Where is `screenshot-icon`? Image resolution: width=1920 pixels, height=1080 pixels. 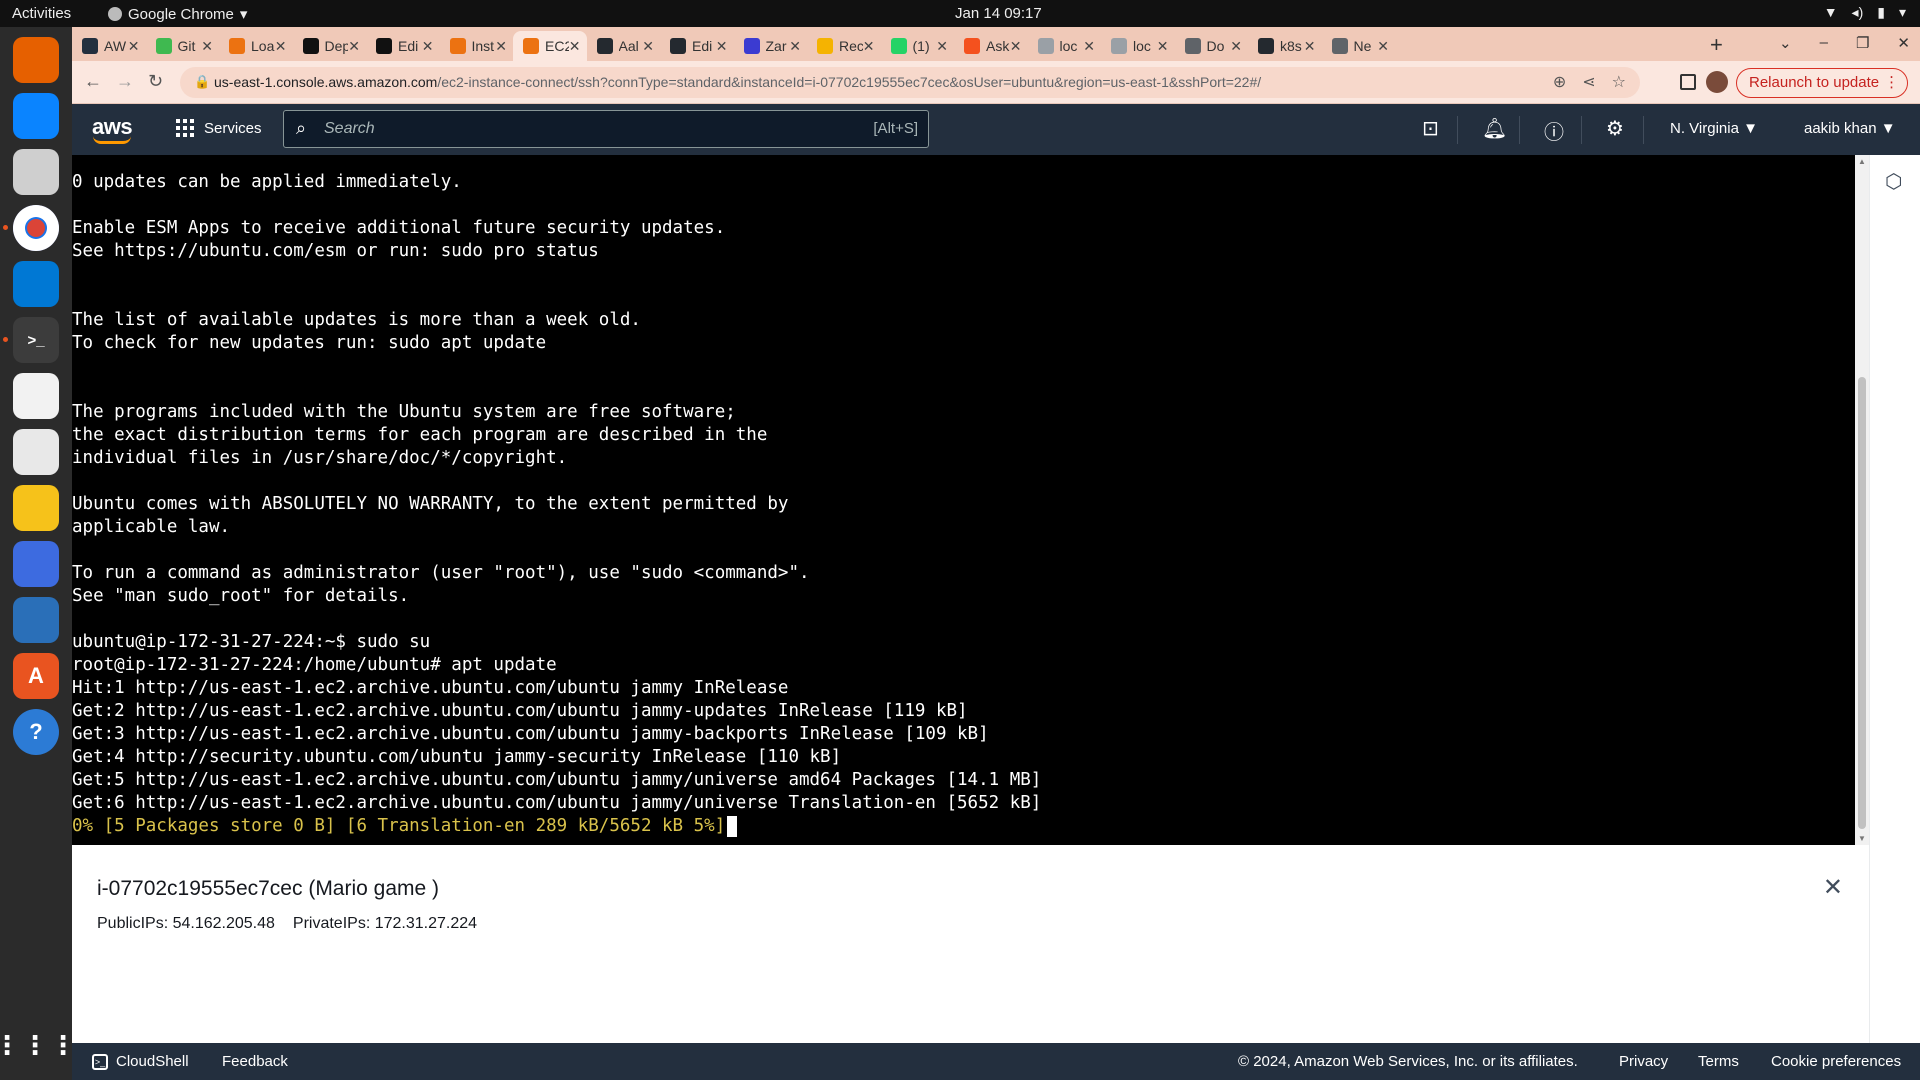
screenshot-icon is located at coordinates (36, 564).